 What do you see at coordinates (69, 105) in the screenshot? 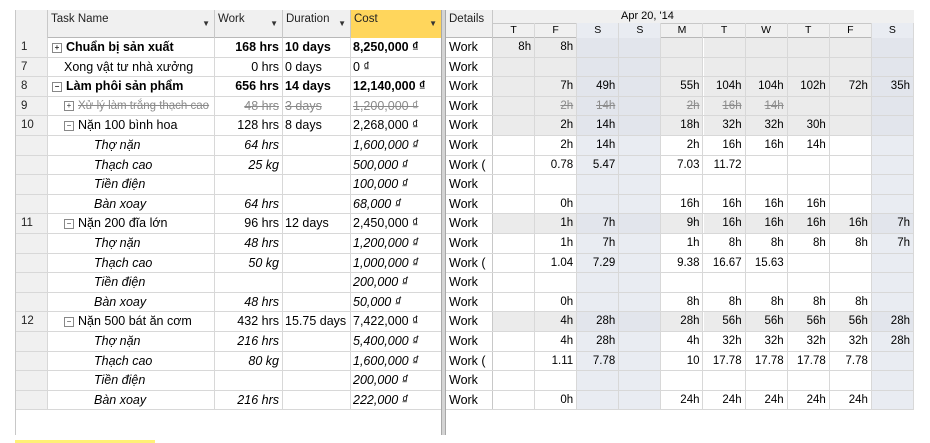
I see `expand-icon: +` at bounding box center [69, 105].